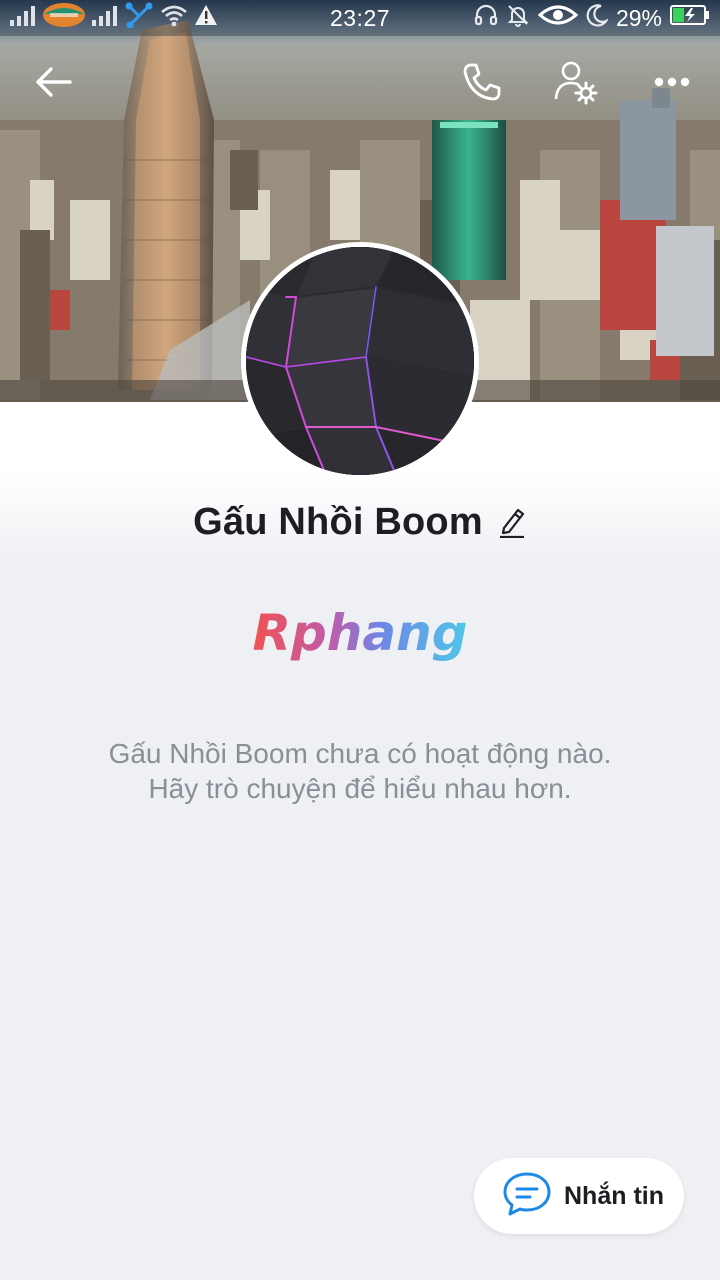 The width and height of the screenshot is (720, 1280). I want to click on status-bar: 23:27 29%, so click(360, 18).